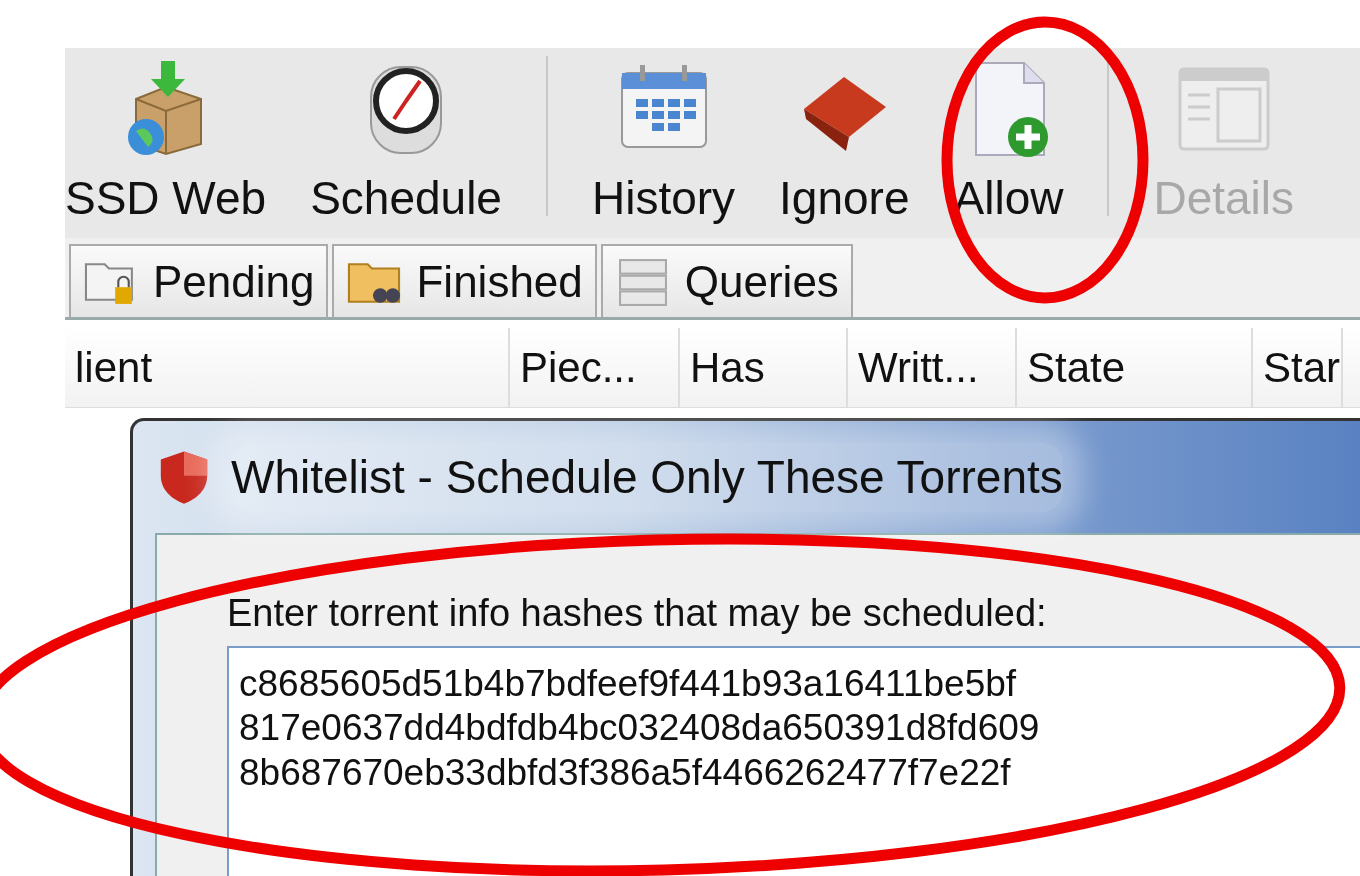  Describe the element at coordinates (637, 613) in the screenshot. I see `field-label: Enter torrent info hashes that may be scheduled:` at that location.